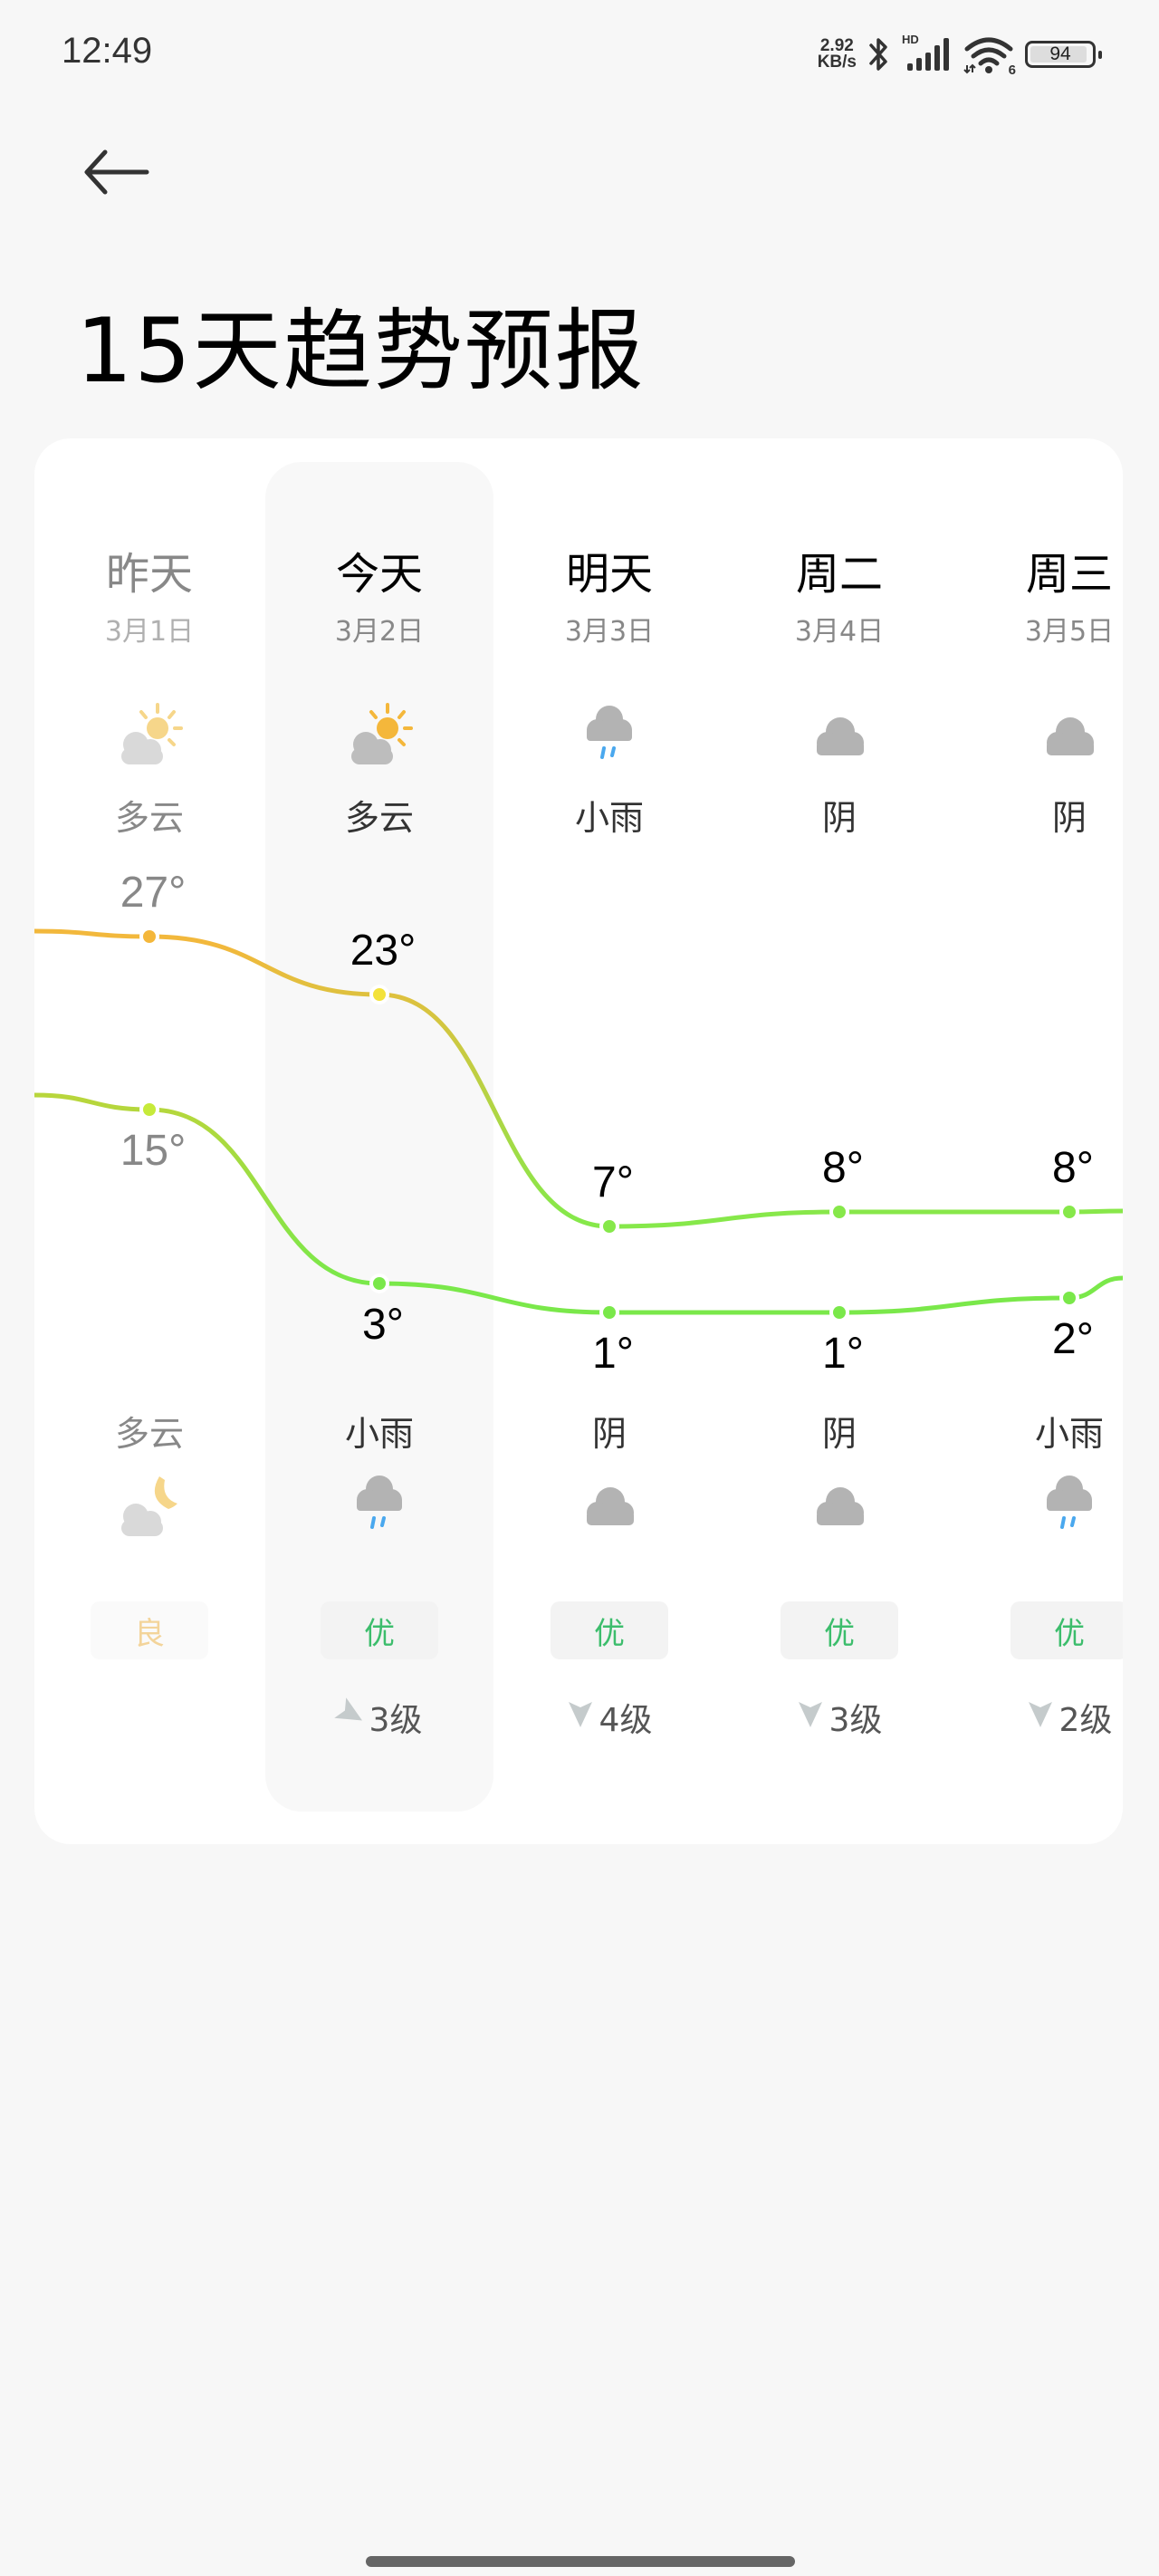 The height and width of the screenshot is (2576, 1159). Describe the element at coordinates (609, 1141) in the screenshot. I see `forecast-day-column: 明天 3月3日 小雨 阴 优 4级` at that location.